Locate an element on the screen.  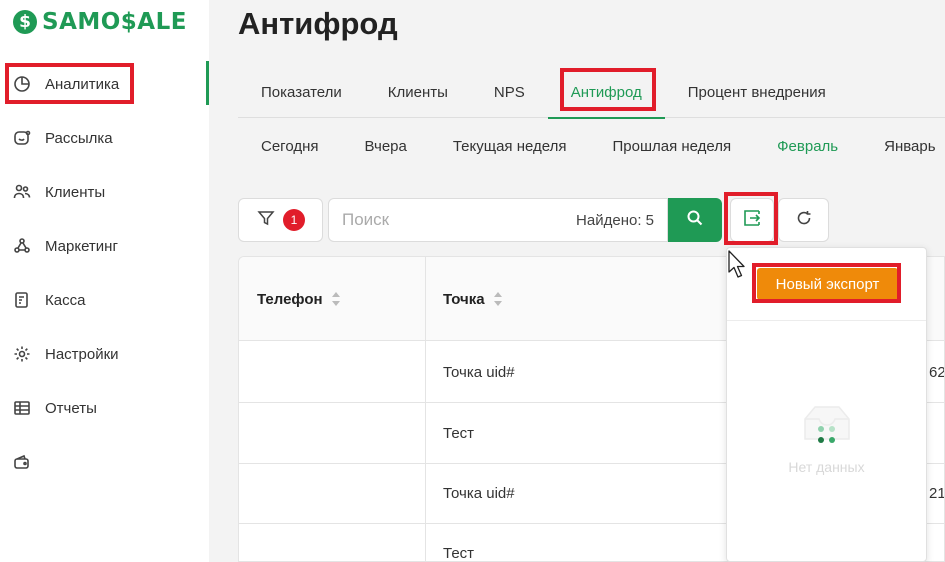
export-icon is located at coordinates (752, 220).